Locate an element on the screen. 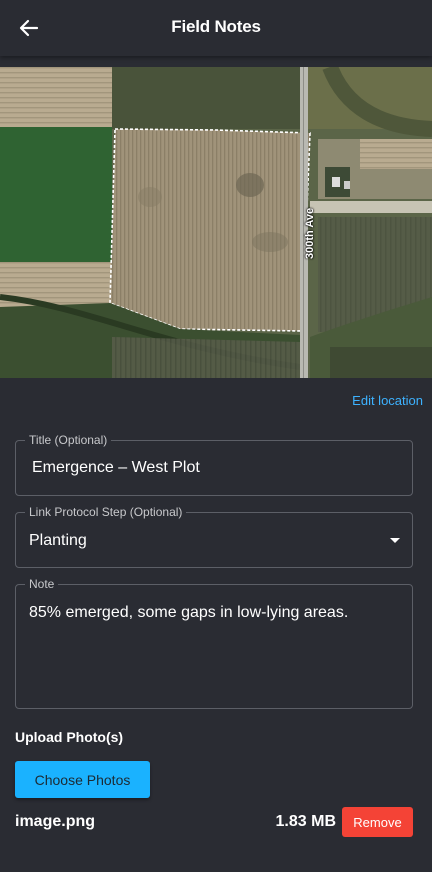  chevron-down-icon is located at coordinates (395, 540).